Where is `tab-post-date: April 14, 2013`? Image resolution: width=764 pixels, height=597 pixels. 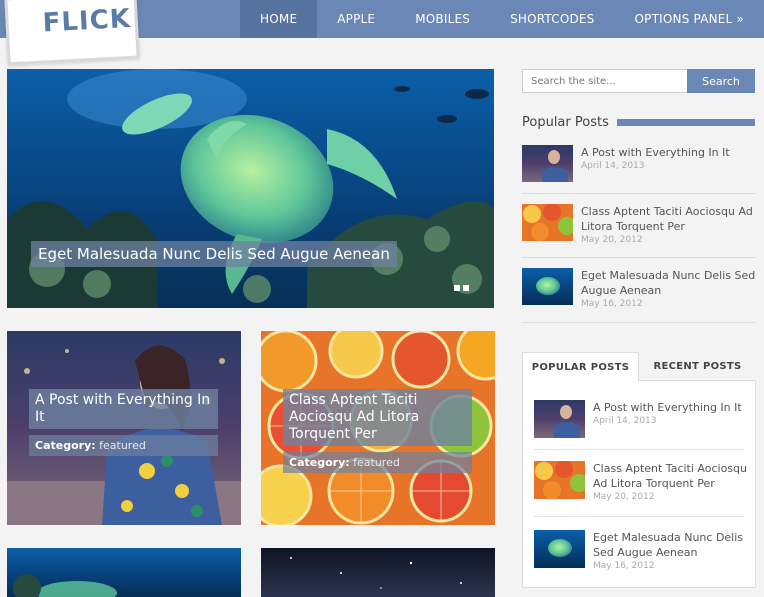
tab-post-date: April 14, 2013 is located at coordinates (625, 421).